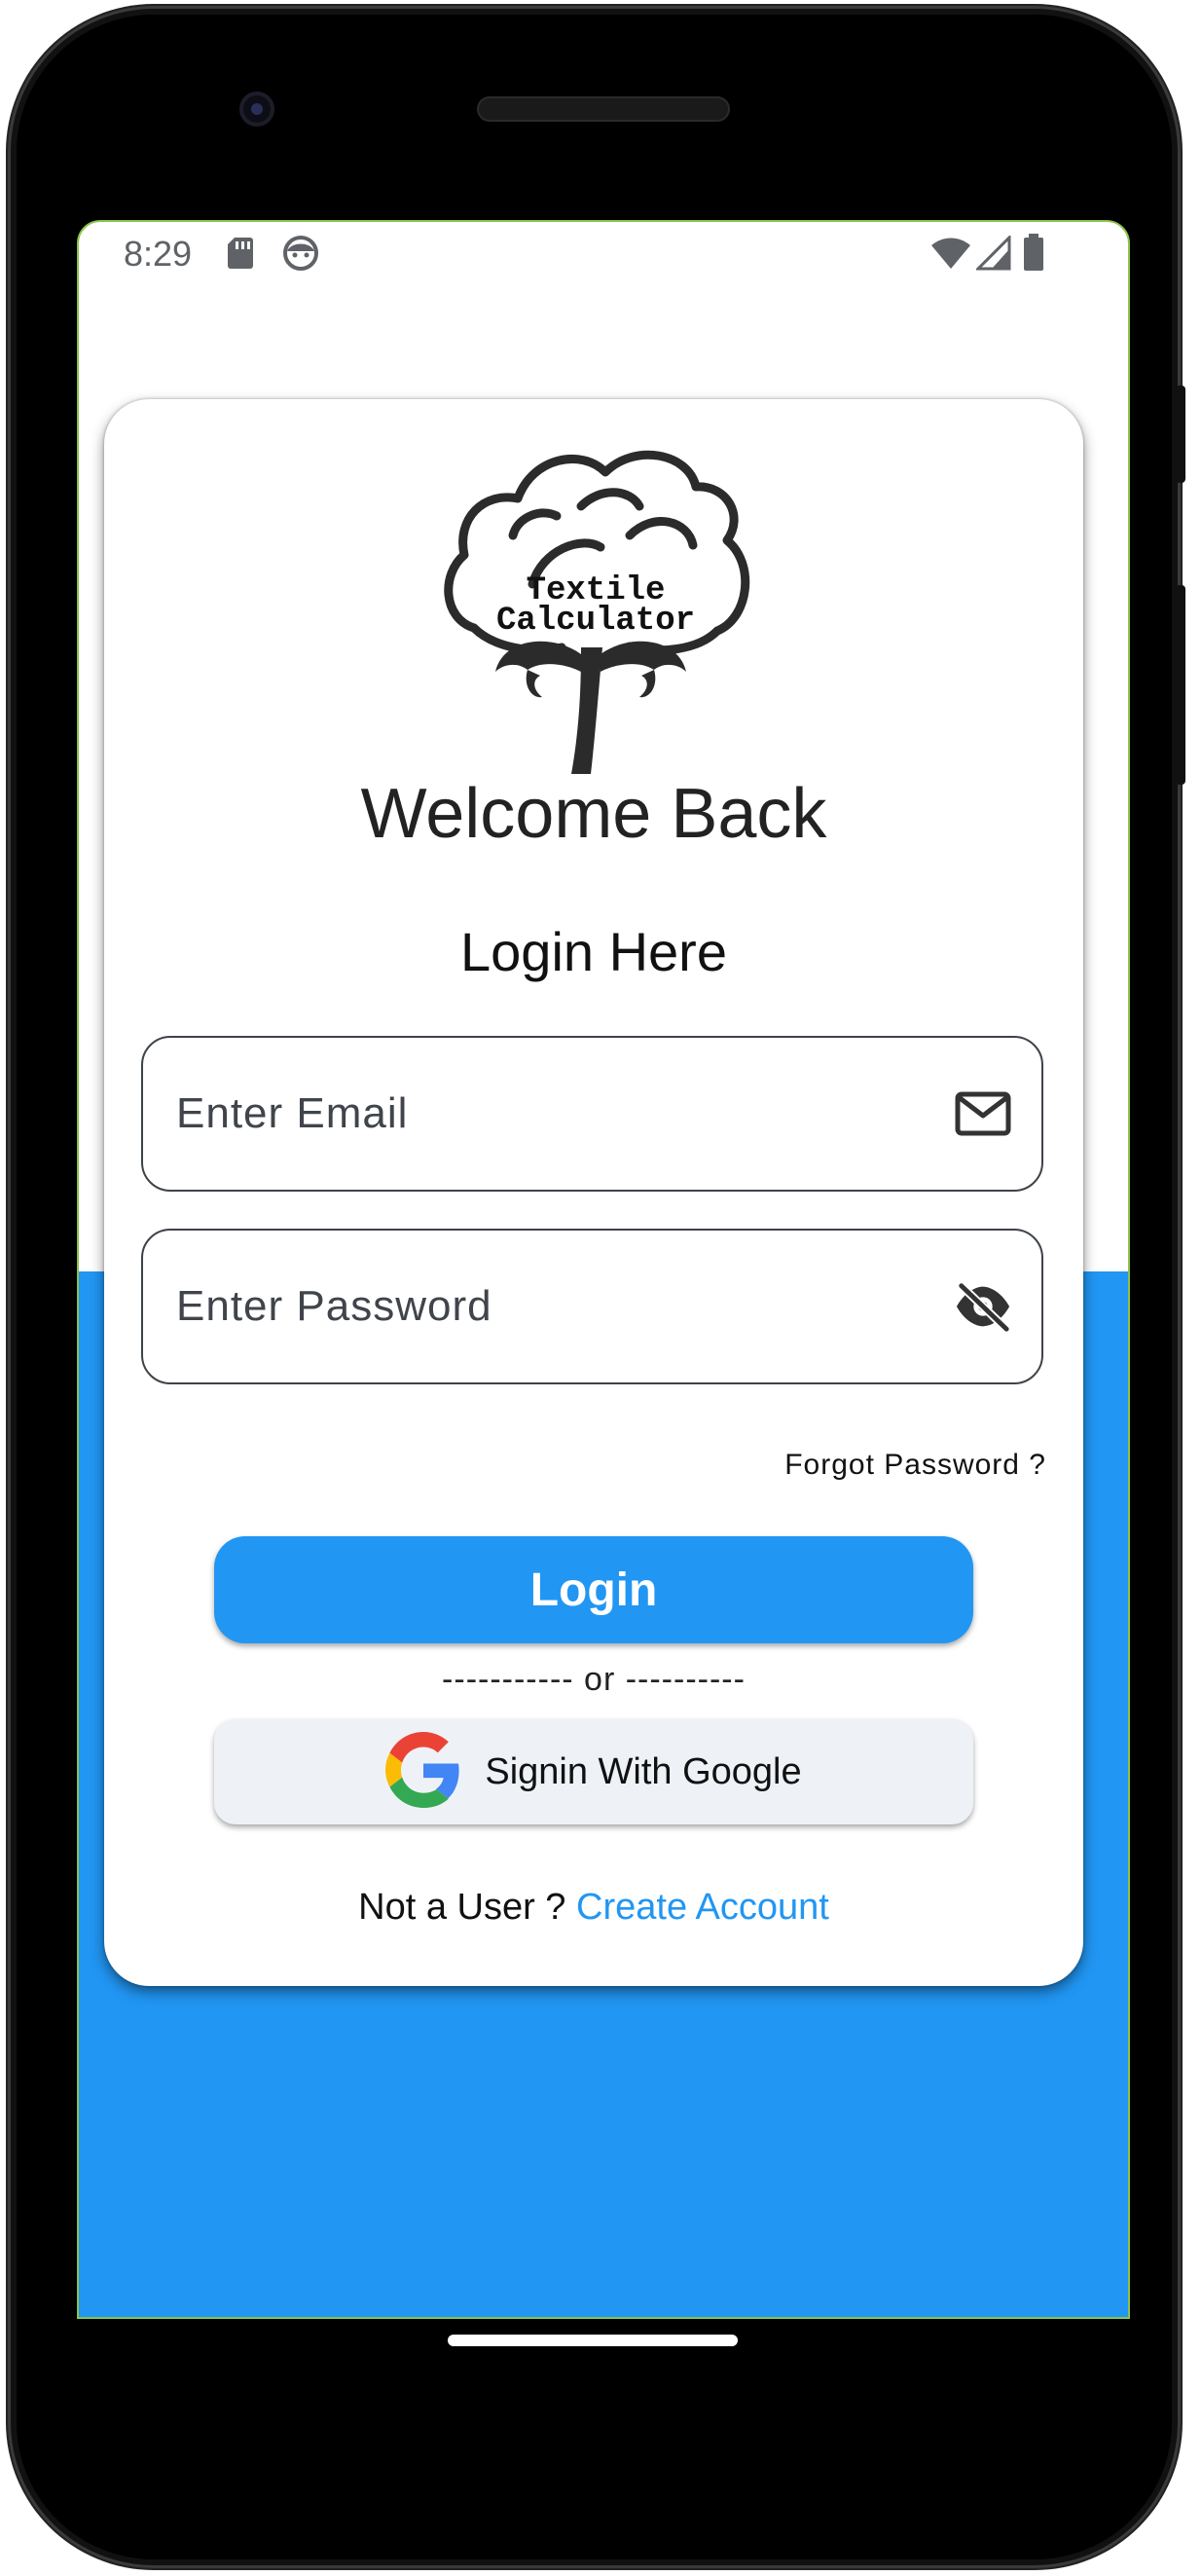 The width and height of the screenshot is (1202, 2576). I want to click on logo-text-line2: Calculator, so click(595, 621).